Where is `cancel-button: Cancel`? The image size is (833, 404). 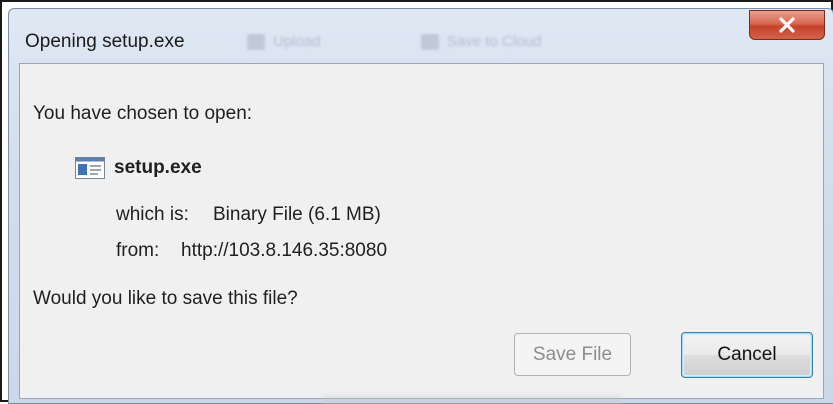
cancel-button: Cancel is located at coordinates (747, 355).